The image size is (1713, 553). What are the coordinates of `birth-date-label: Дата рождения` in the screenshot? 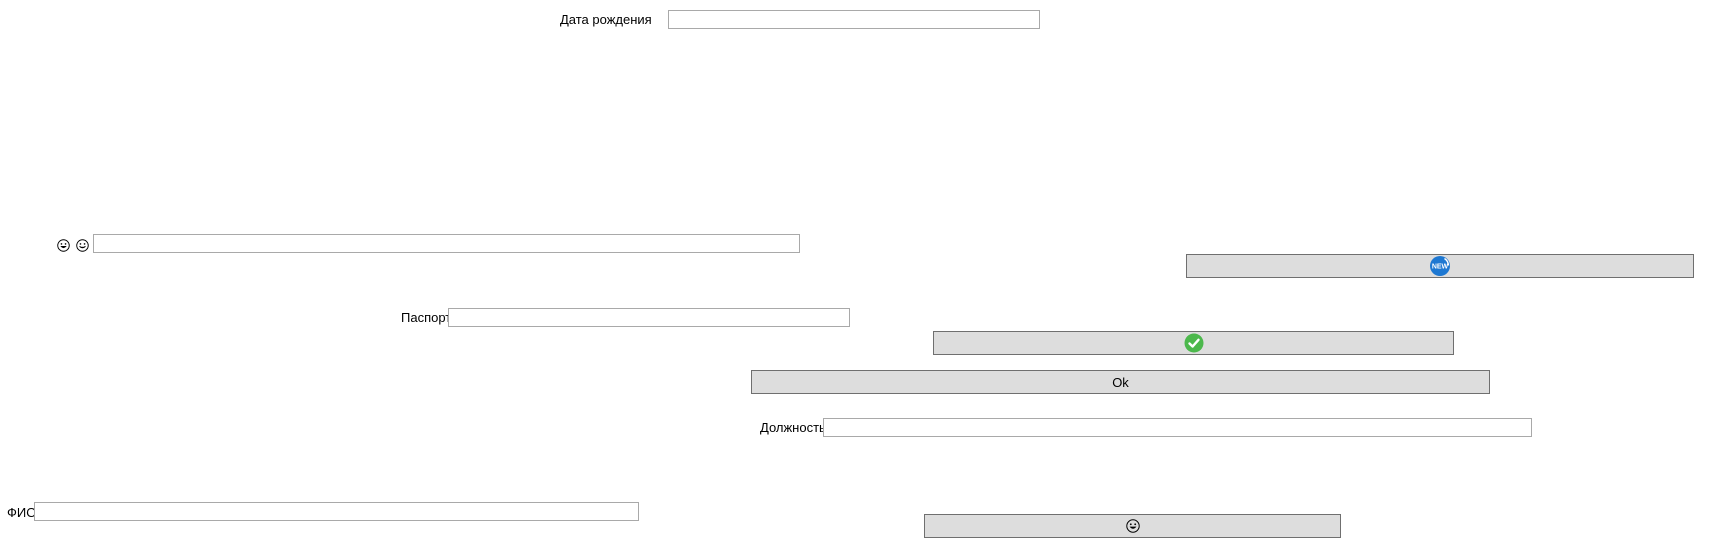 It's located at (606, 19).